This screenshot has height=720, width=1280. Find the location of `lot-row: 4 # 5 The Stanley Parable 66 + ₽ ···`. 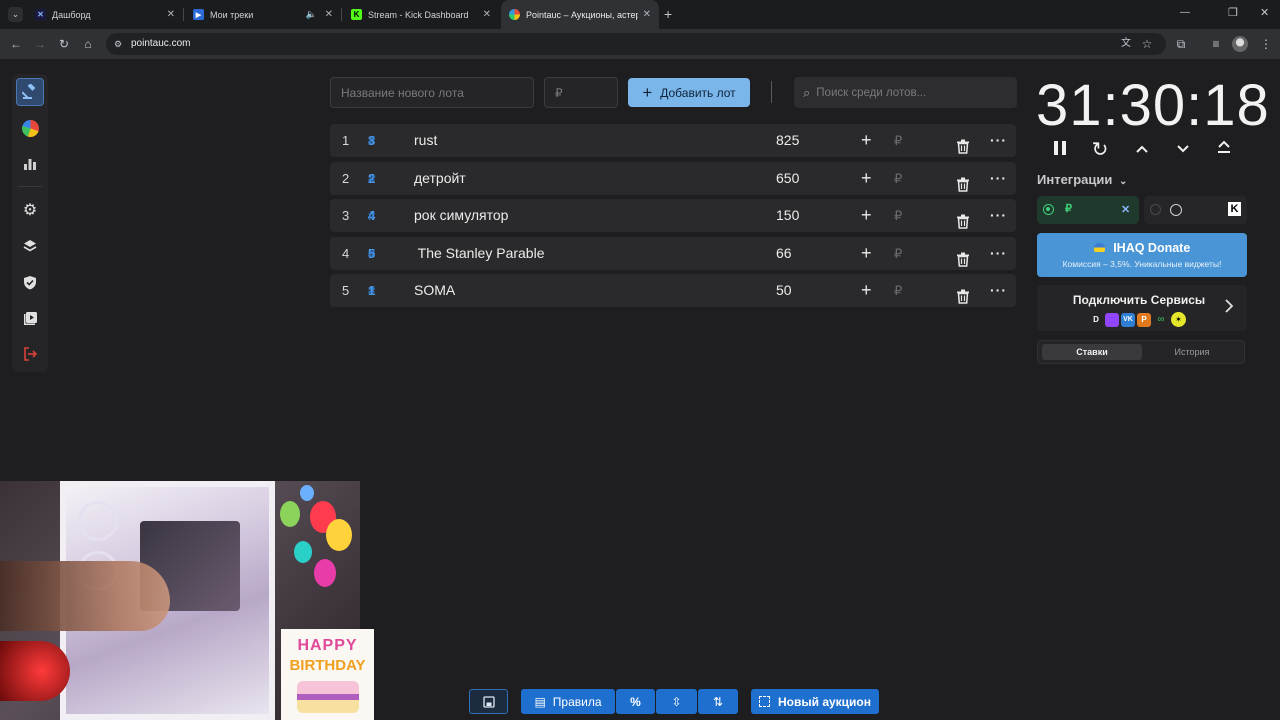

lot-row: 4 # 5 The Stanley Parable 66 + ₽ ··· is located at coordinates (673, 253).